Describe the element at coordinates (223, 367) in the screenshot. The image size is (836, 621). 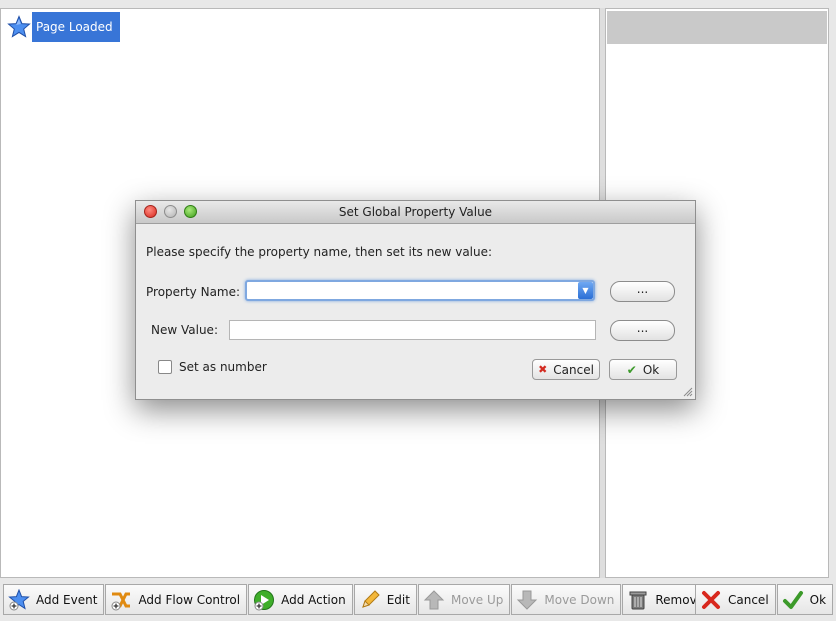
I see `set-as-number-label: Set as number` at that location.